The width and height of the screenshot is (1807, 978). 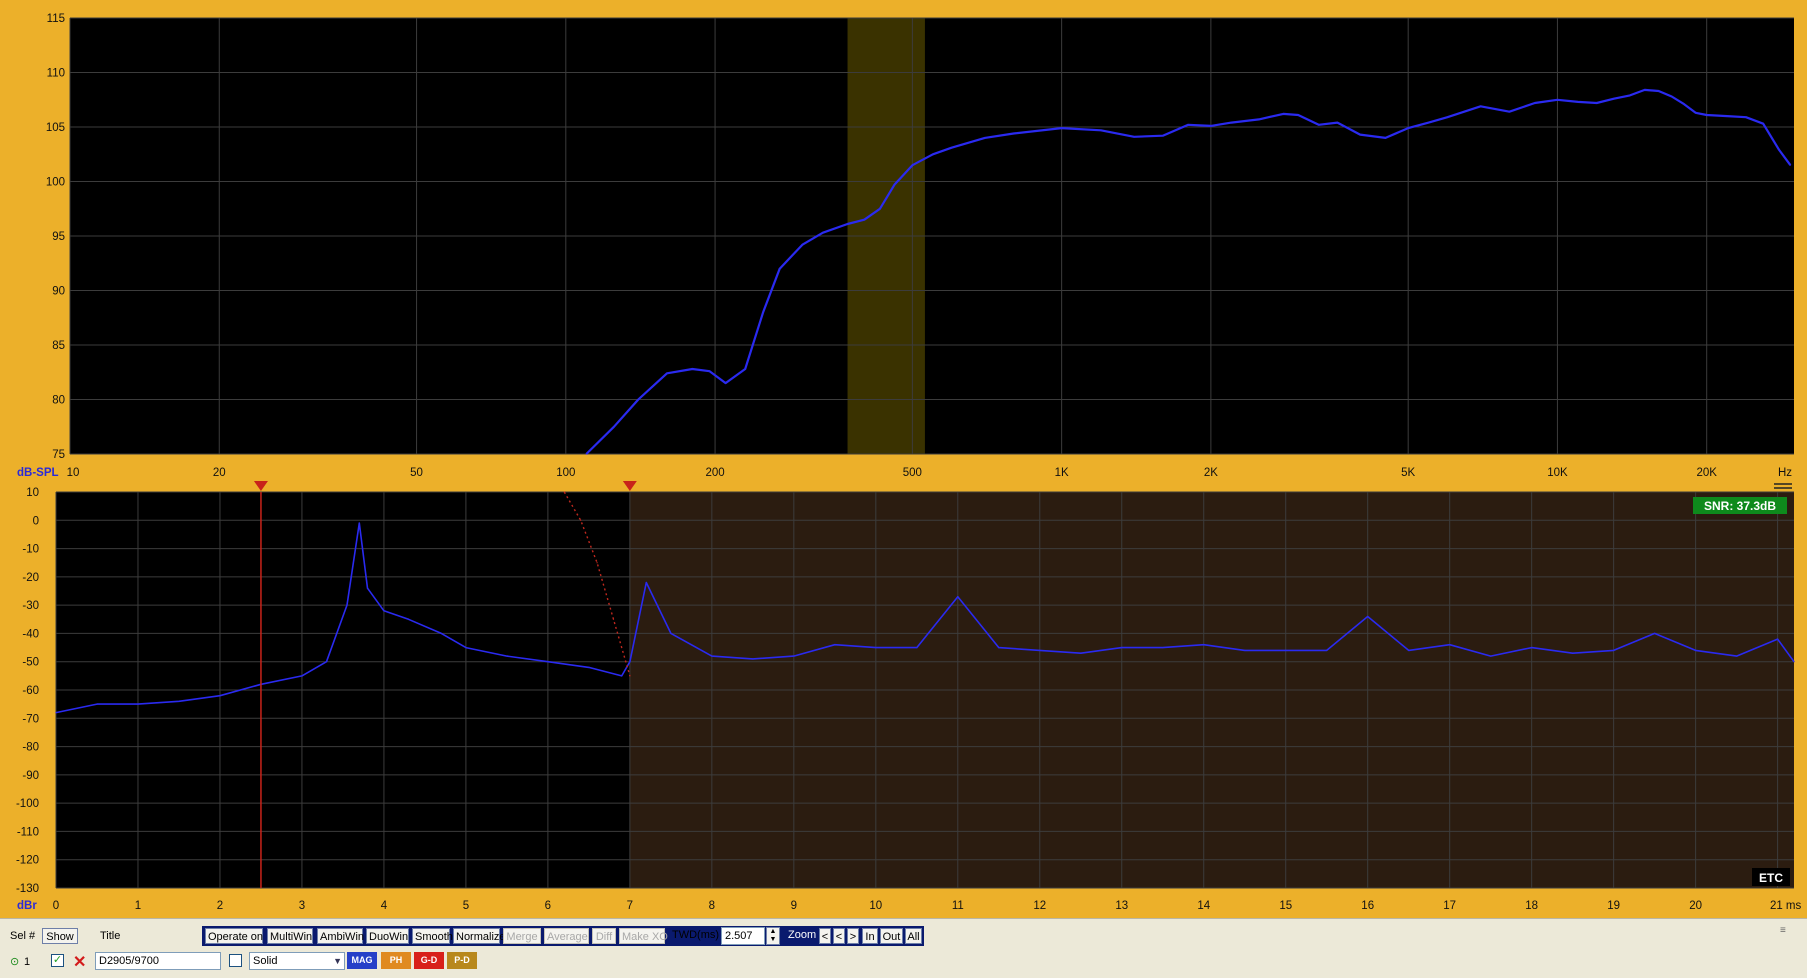 What do you see at coordinates (138, 906) in the screenshot?
I see `etc-x-tick-label: 1` at bounding box center [138, 906].